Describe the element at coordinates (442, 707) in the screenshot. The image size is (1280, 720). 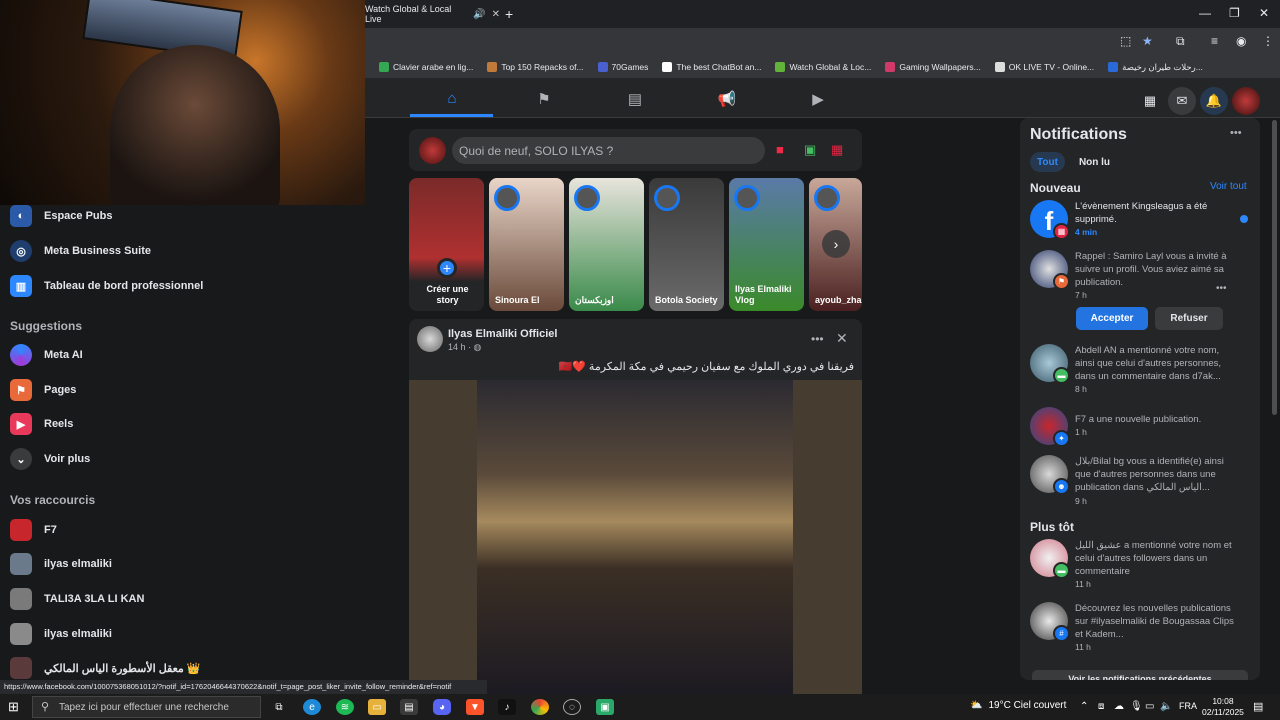
I see `discord-icon: ◕` at that location.